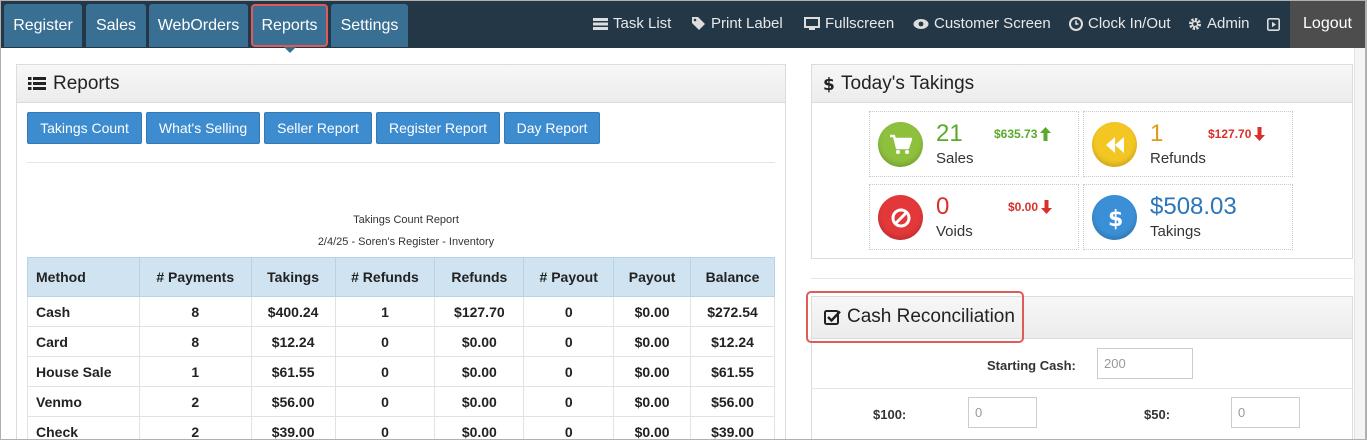 This screenshot has height=440, width=1367. What do you see at coordinates (974, 217) in the screenshot?
I see `voids-stat-box: 0 Voids $0.00` at bounding box center [974, 217].